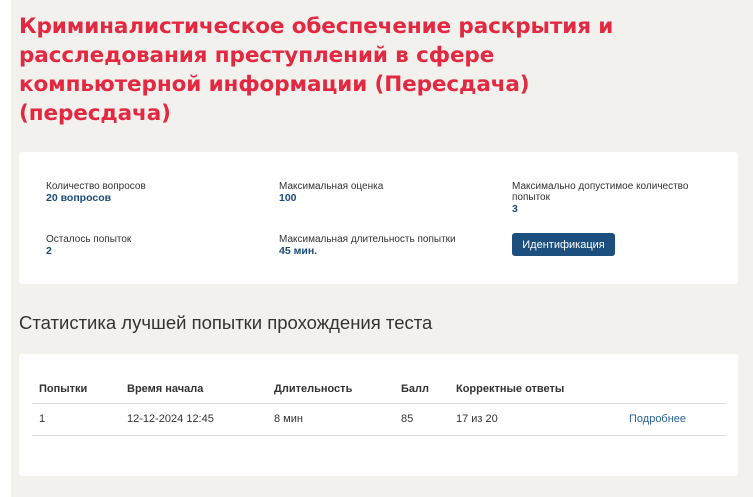  Describe the element at coordinates (674, 390) in the screenshot. I see `col-header-details` at that location.